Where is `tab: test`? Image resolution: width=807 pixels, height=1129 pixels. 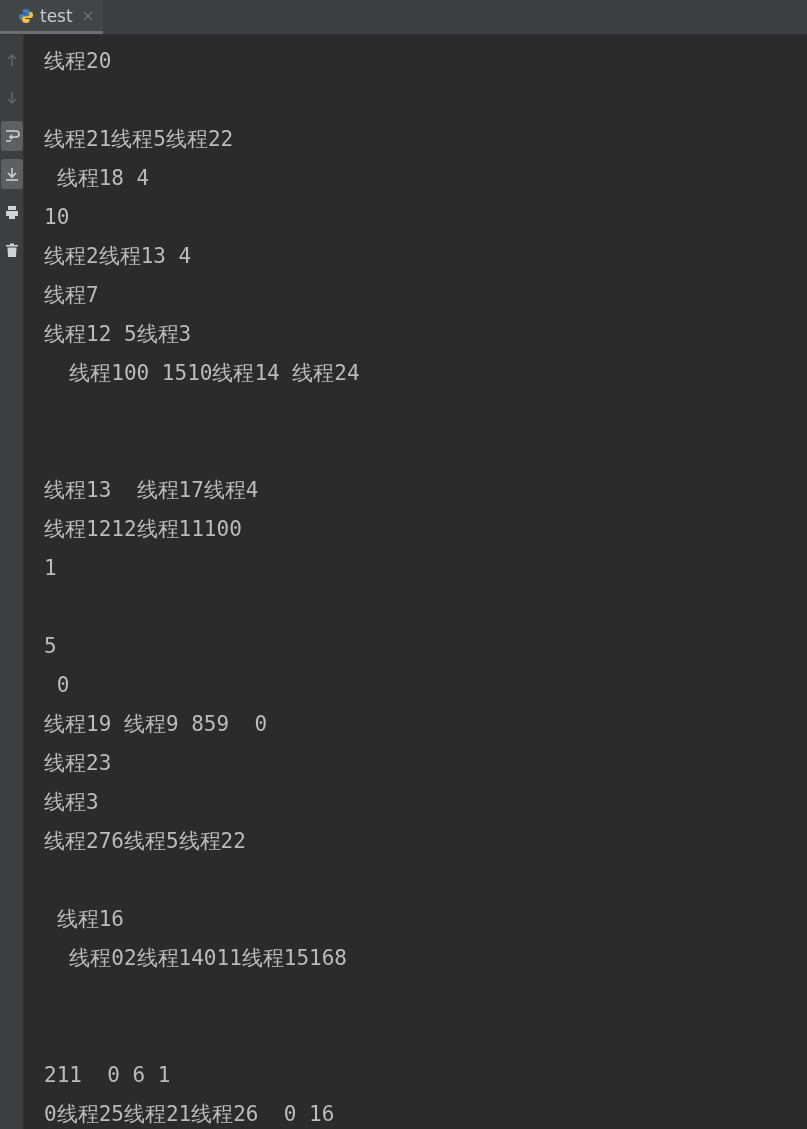
tab: test is located at coordinates (51, 17).